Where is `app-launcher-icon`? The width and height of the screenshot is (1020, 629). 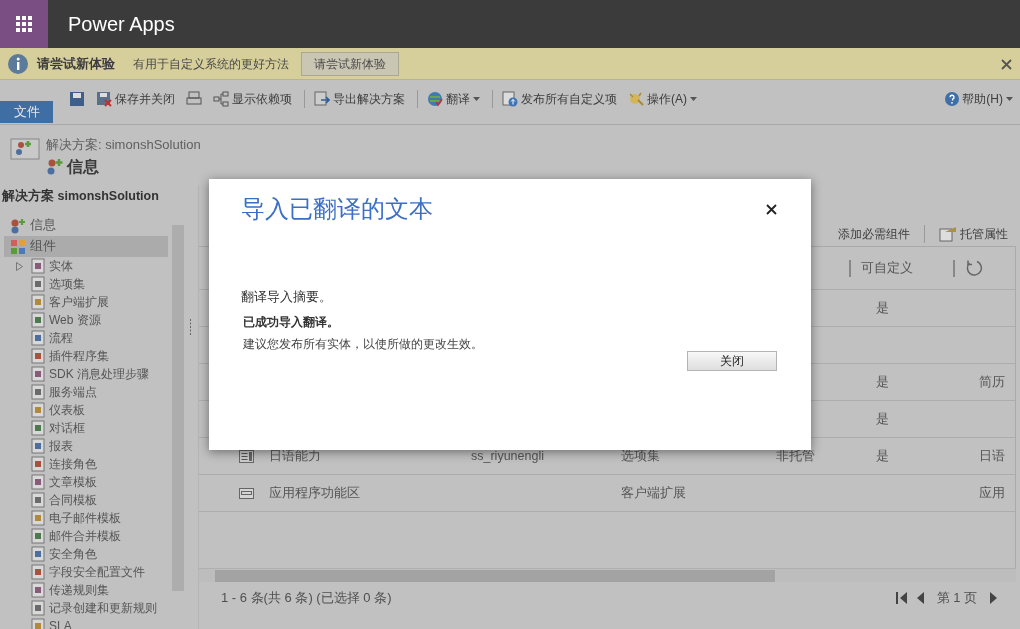 app-launcher-icon is located at coordinates (24, 24).